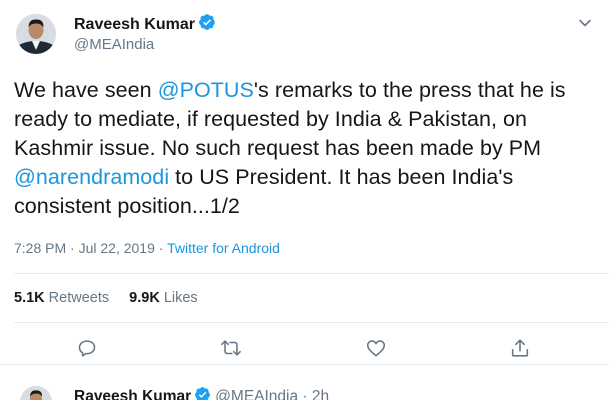  What do you see at coordinates (376, 348) in the screenshot?
I see `like-icon` at bounding box center [376, 348].